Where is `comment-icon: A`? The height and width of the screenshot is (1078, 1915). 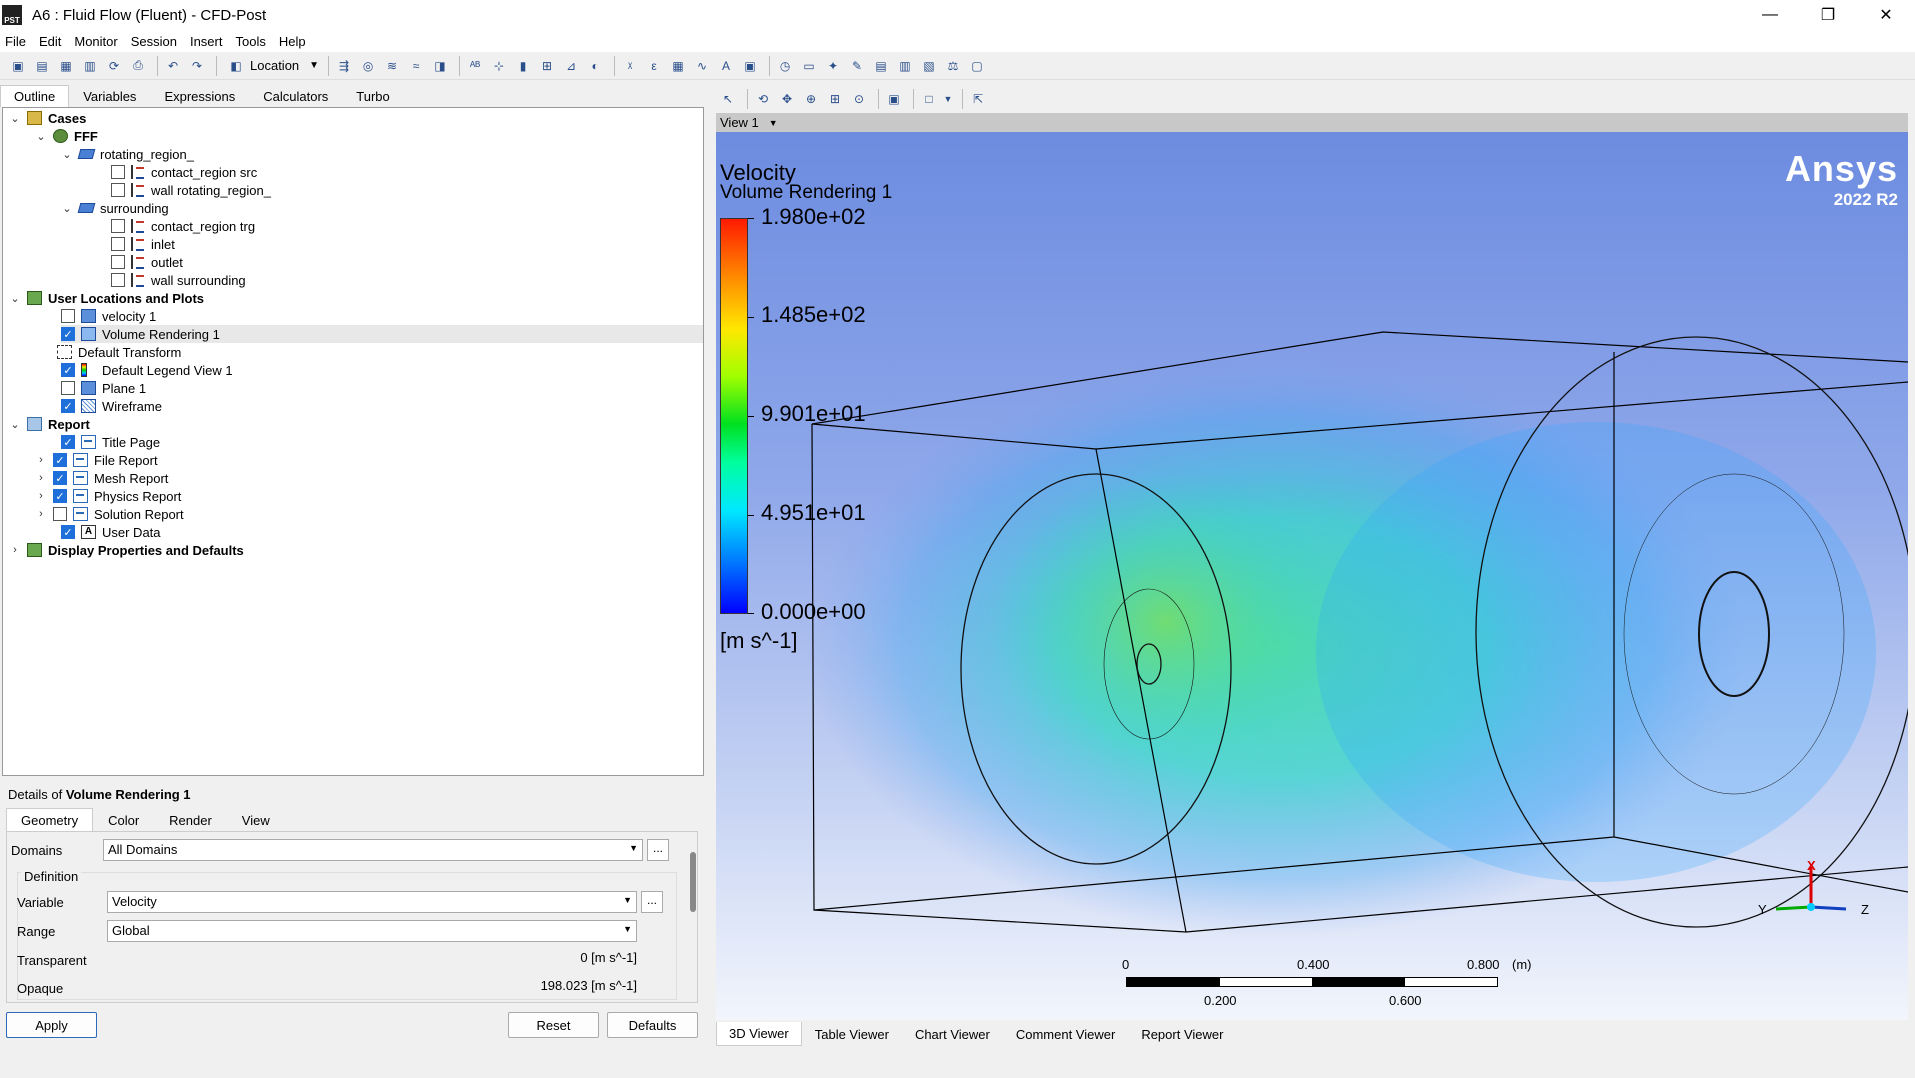 comment-icon: A is located at coordinates (726, 66).